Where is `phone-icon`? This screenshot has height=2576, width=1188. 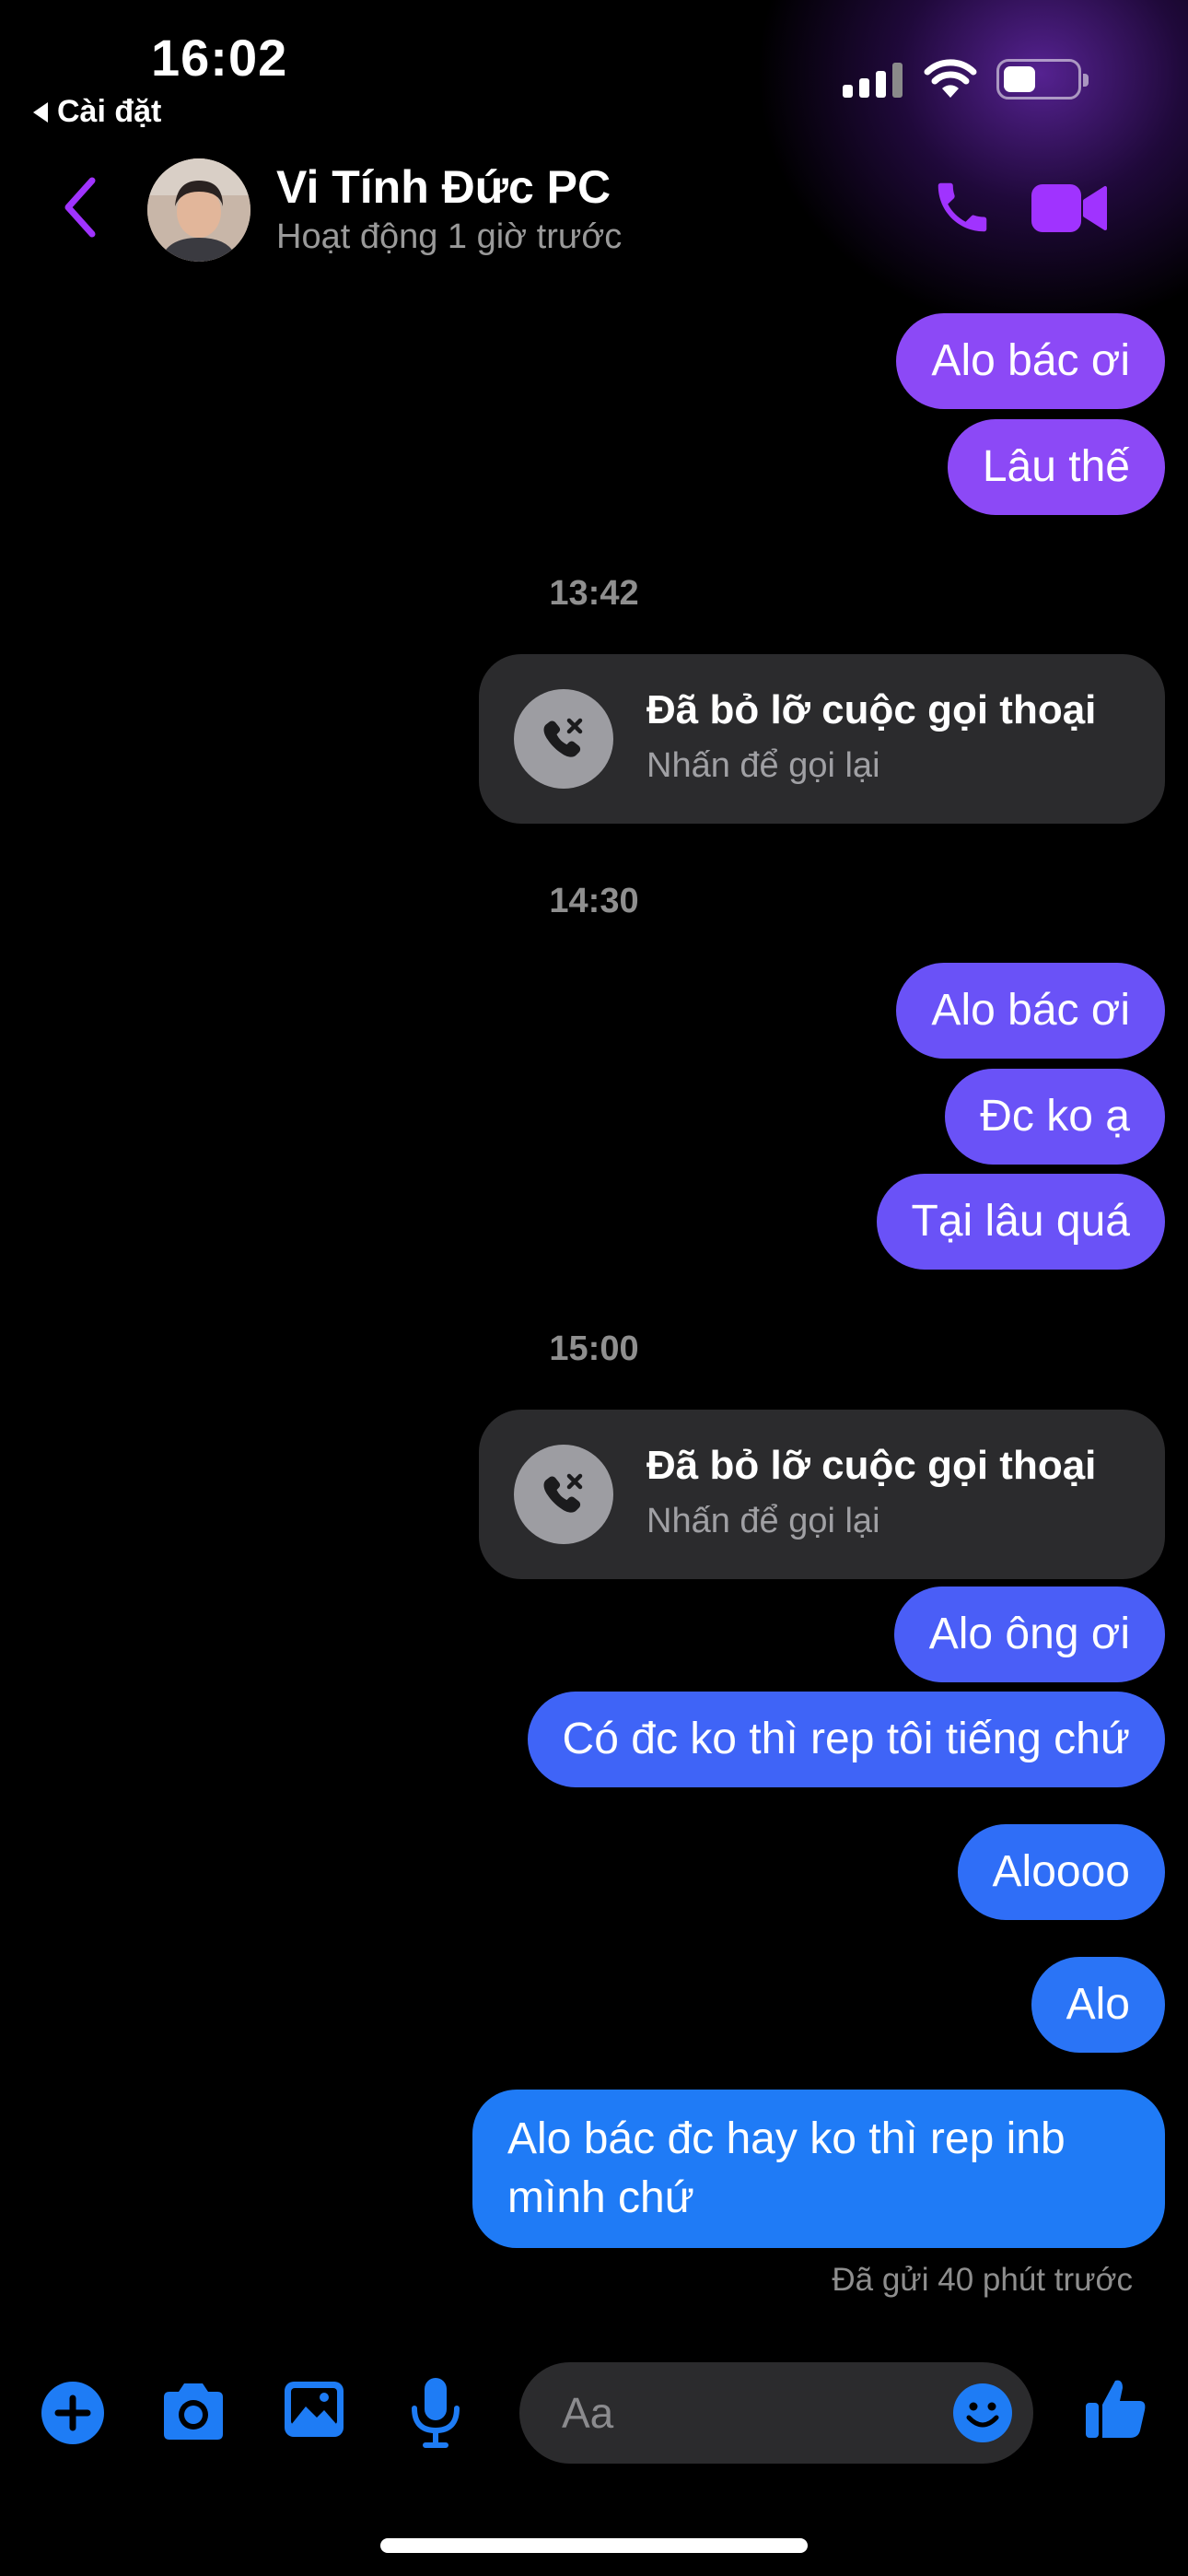
phone-icon is located at coordinates (962, 207).